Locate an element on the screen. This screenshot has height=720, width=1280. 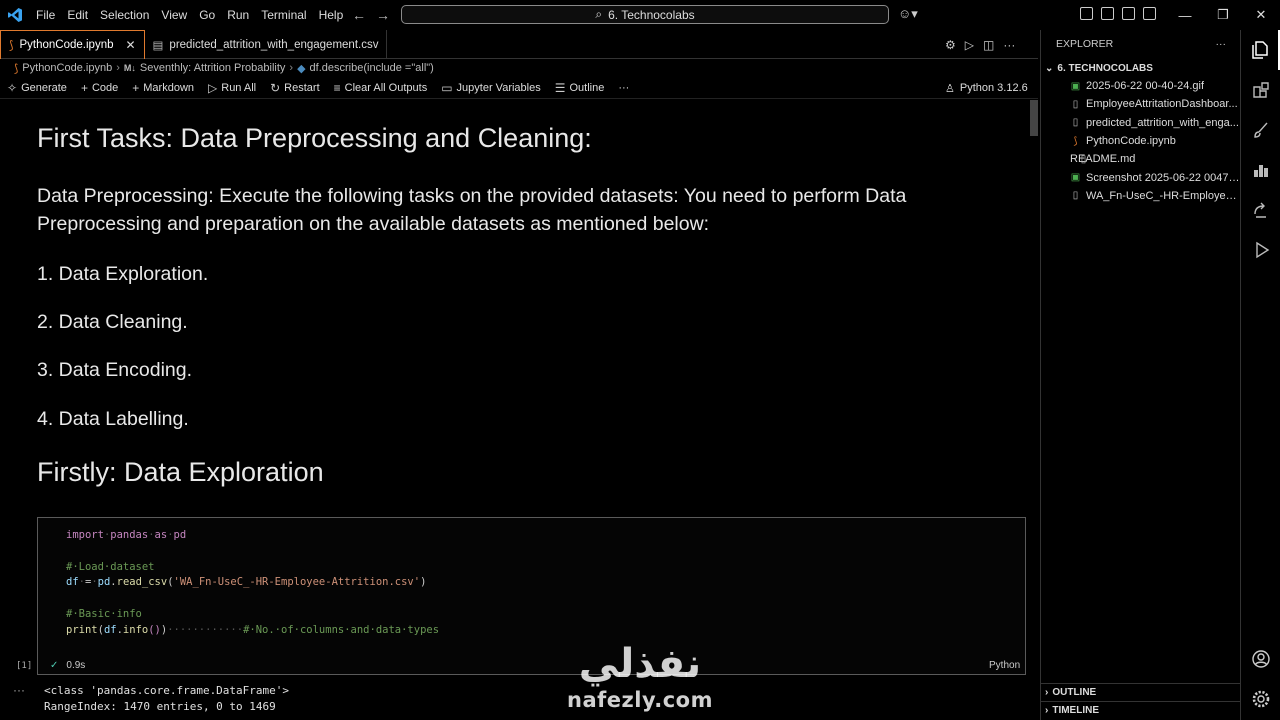
close-window-icon: ✕ is located at coordinates (1261, 15).